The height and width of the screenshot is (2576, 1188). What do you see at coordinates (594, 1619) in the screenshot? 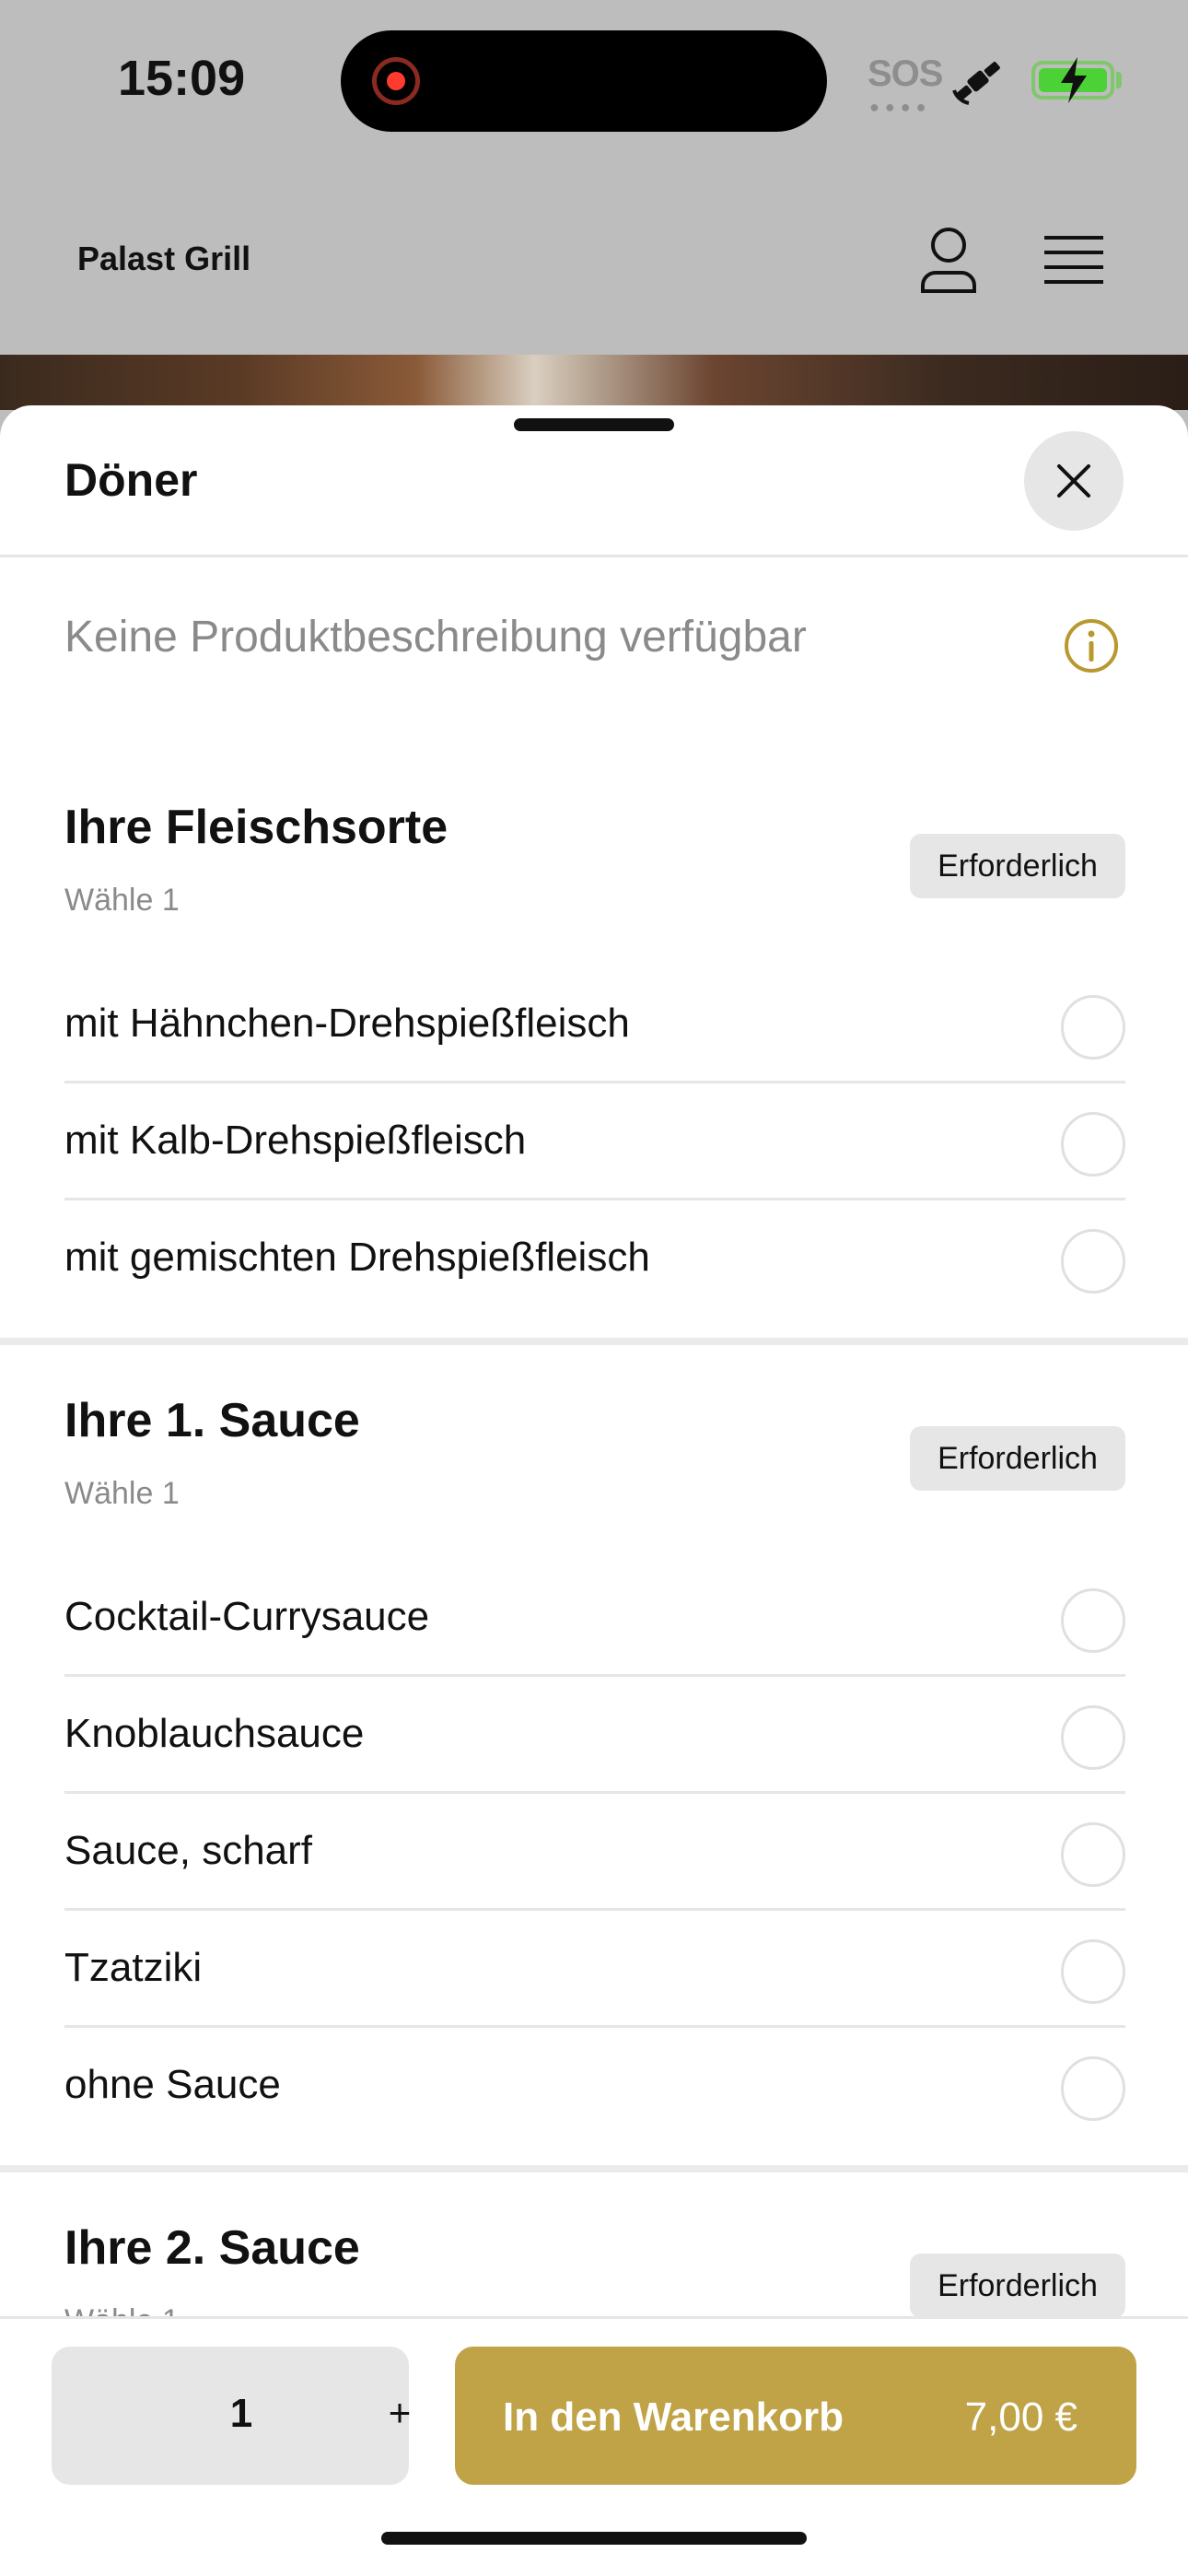
I see `option-row: Cocktail-Currysauce` at bounding box center [594, 1619].